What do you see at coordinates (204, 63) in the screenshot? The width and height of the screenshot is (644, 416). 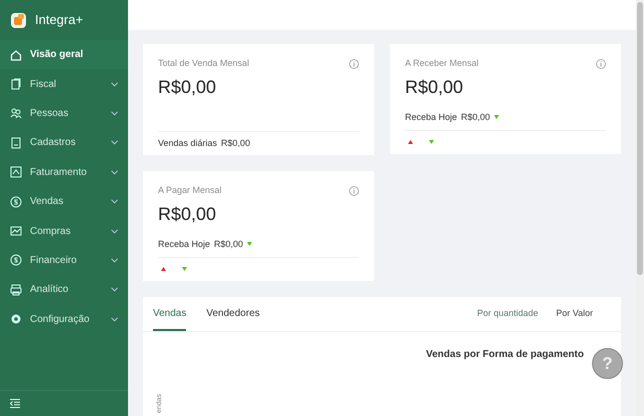 I see `card-title: Total de Venda Mensal` at bounding box center [204, 63].